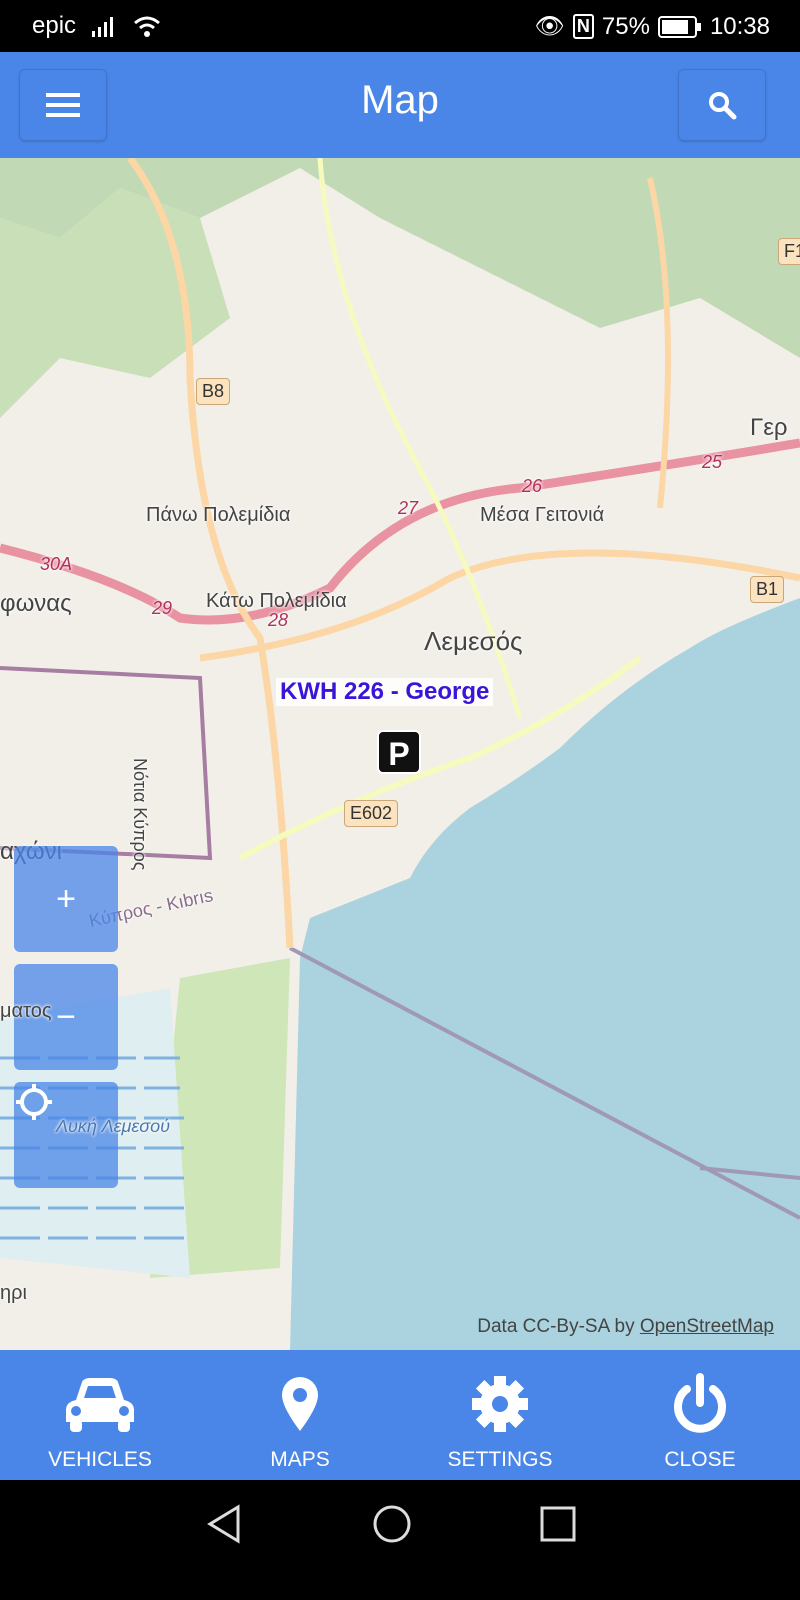 The height and width of the screenshot is (1600, 800). What do you see at coordinates (56, 564) in the screenshot?
I see `road-ref: 30A` at bounding box center [56, 564].